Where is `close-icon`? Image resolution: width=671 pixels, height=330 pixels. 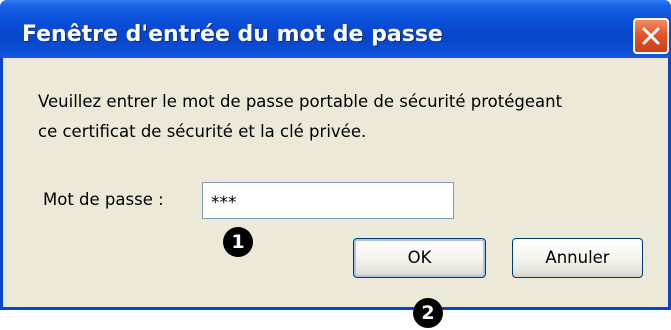
close-icon is located at coordinates (651, 36).